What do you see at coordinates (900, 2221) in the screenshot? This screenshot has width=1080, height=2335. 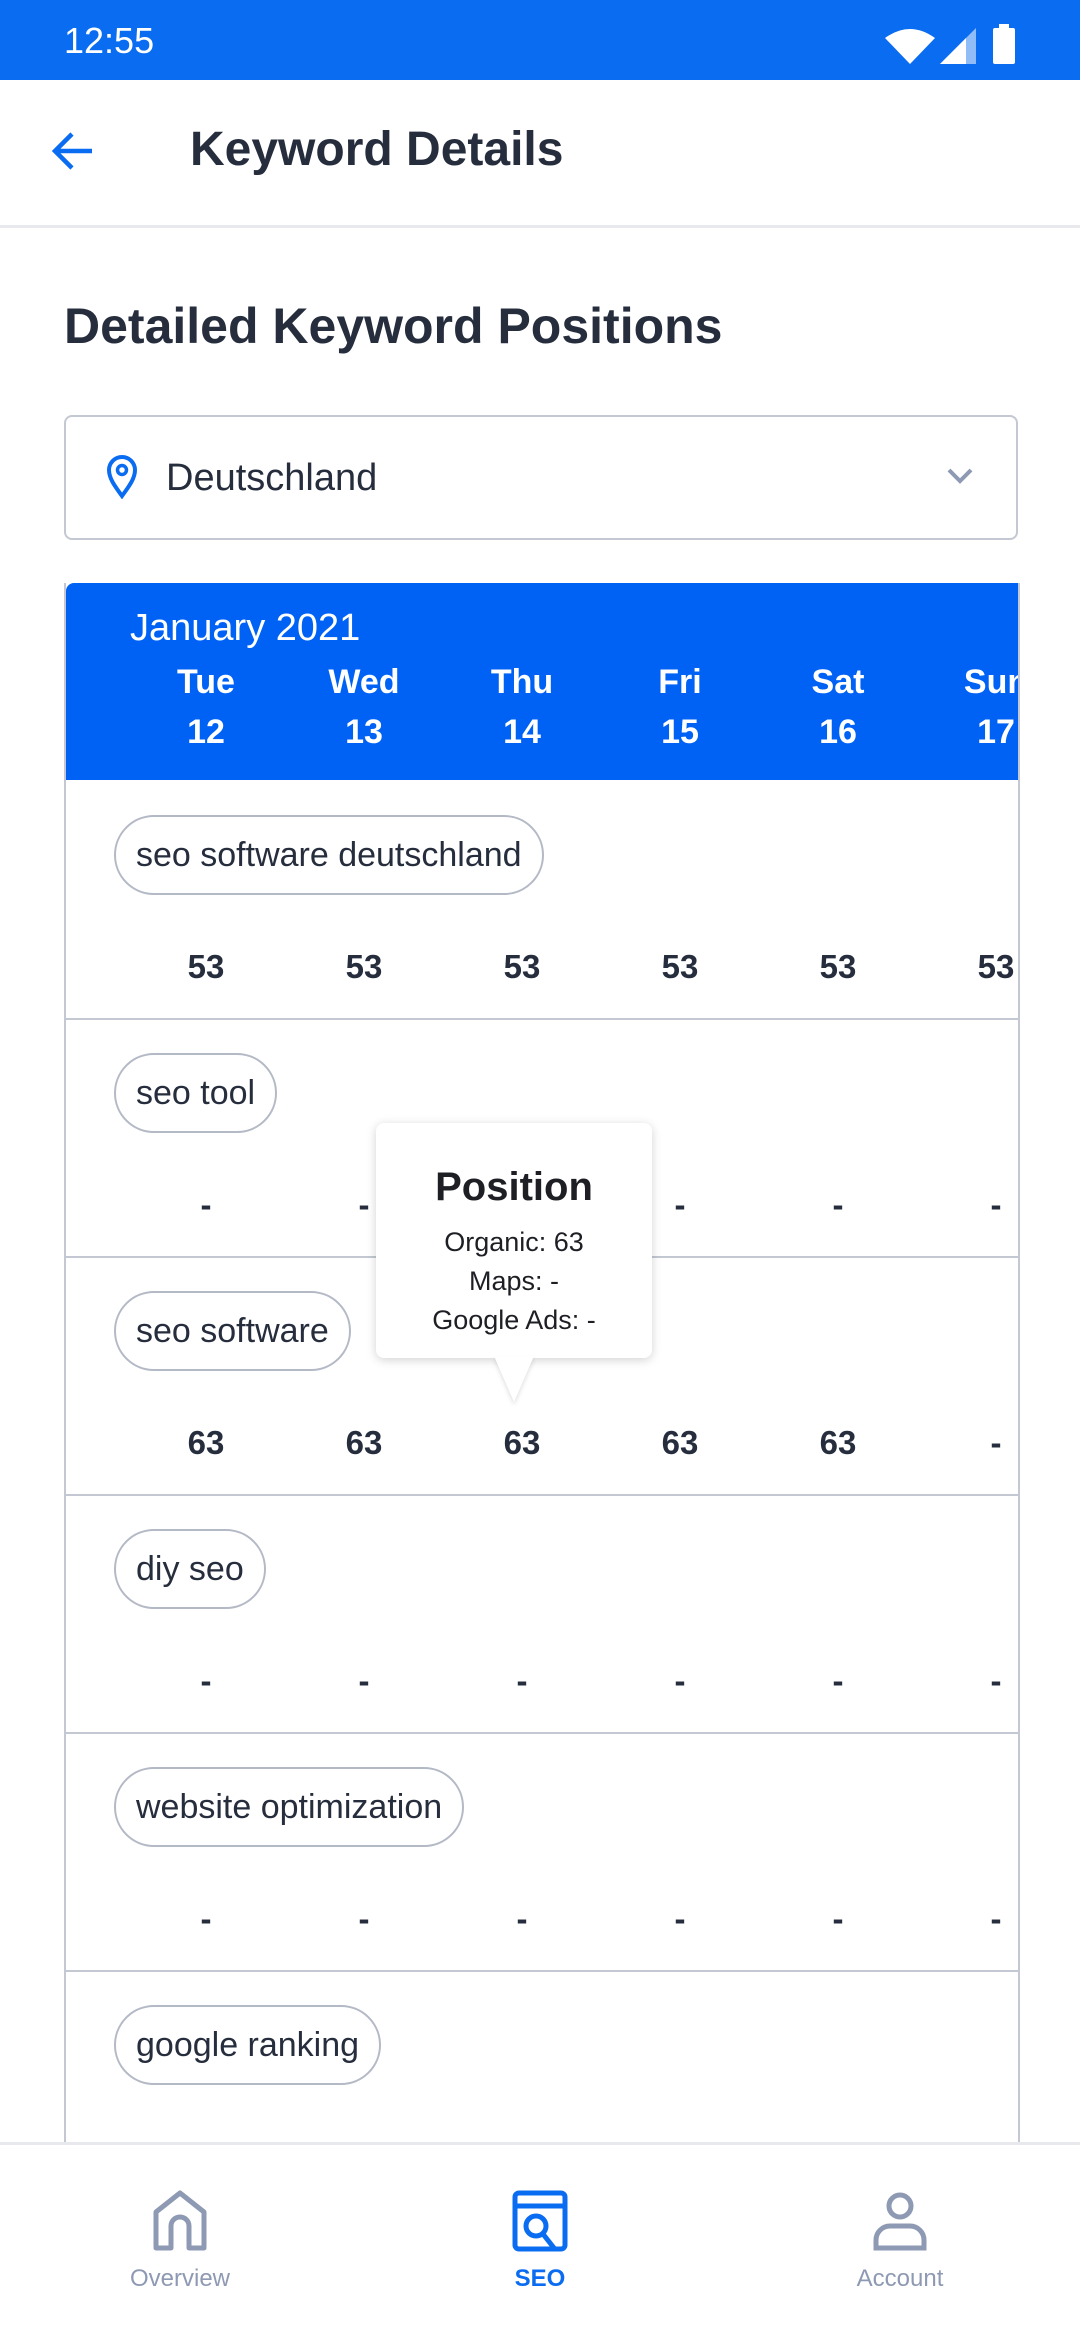 I see `user-icon` at bounding box center [900, 2221].